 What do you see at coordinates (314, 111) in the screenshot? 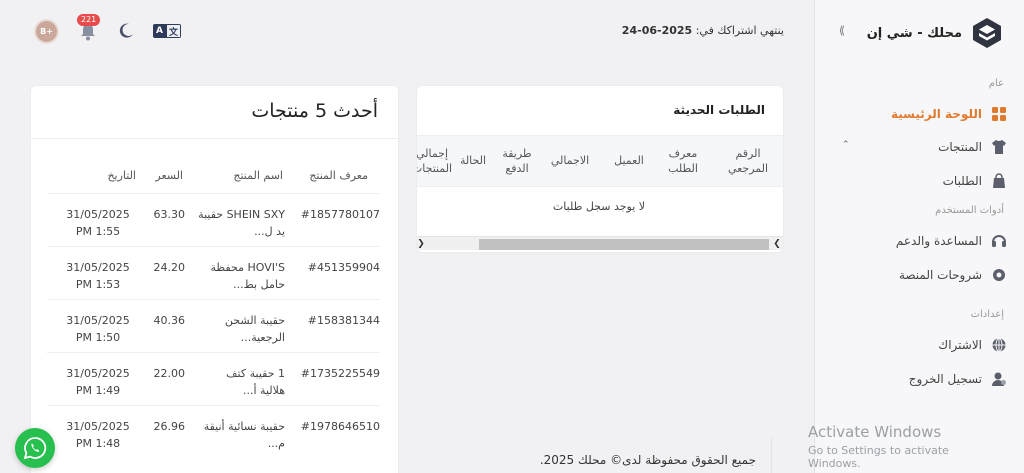
I see `latest-products-title: أحدث 5 منتجات` at bounding box center [314, 111].